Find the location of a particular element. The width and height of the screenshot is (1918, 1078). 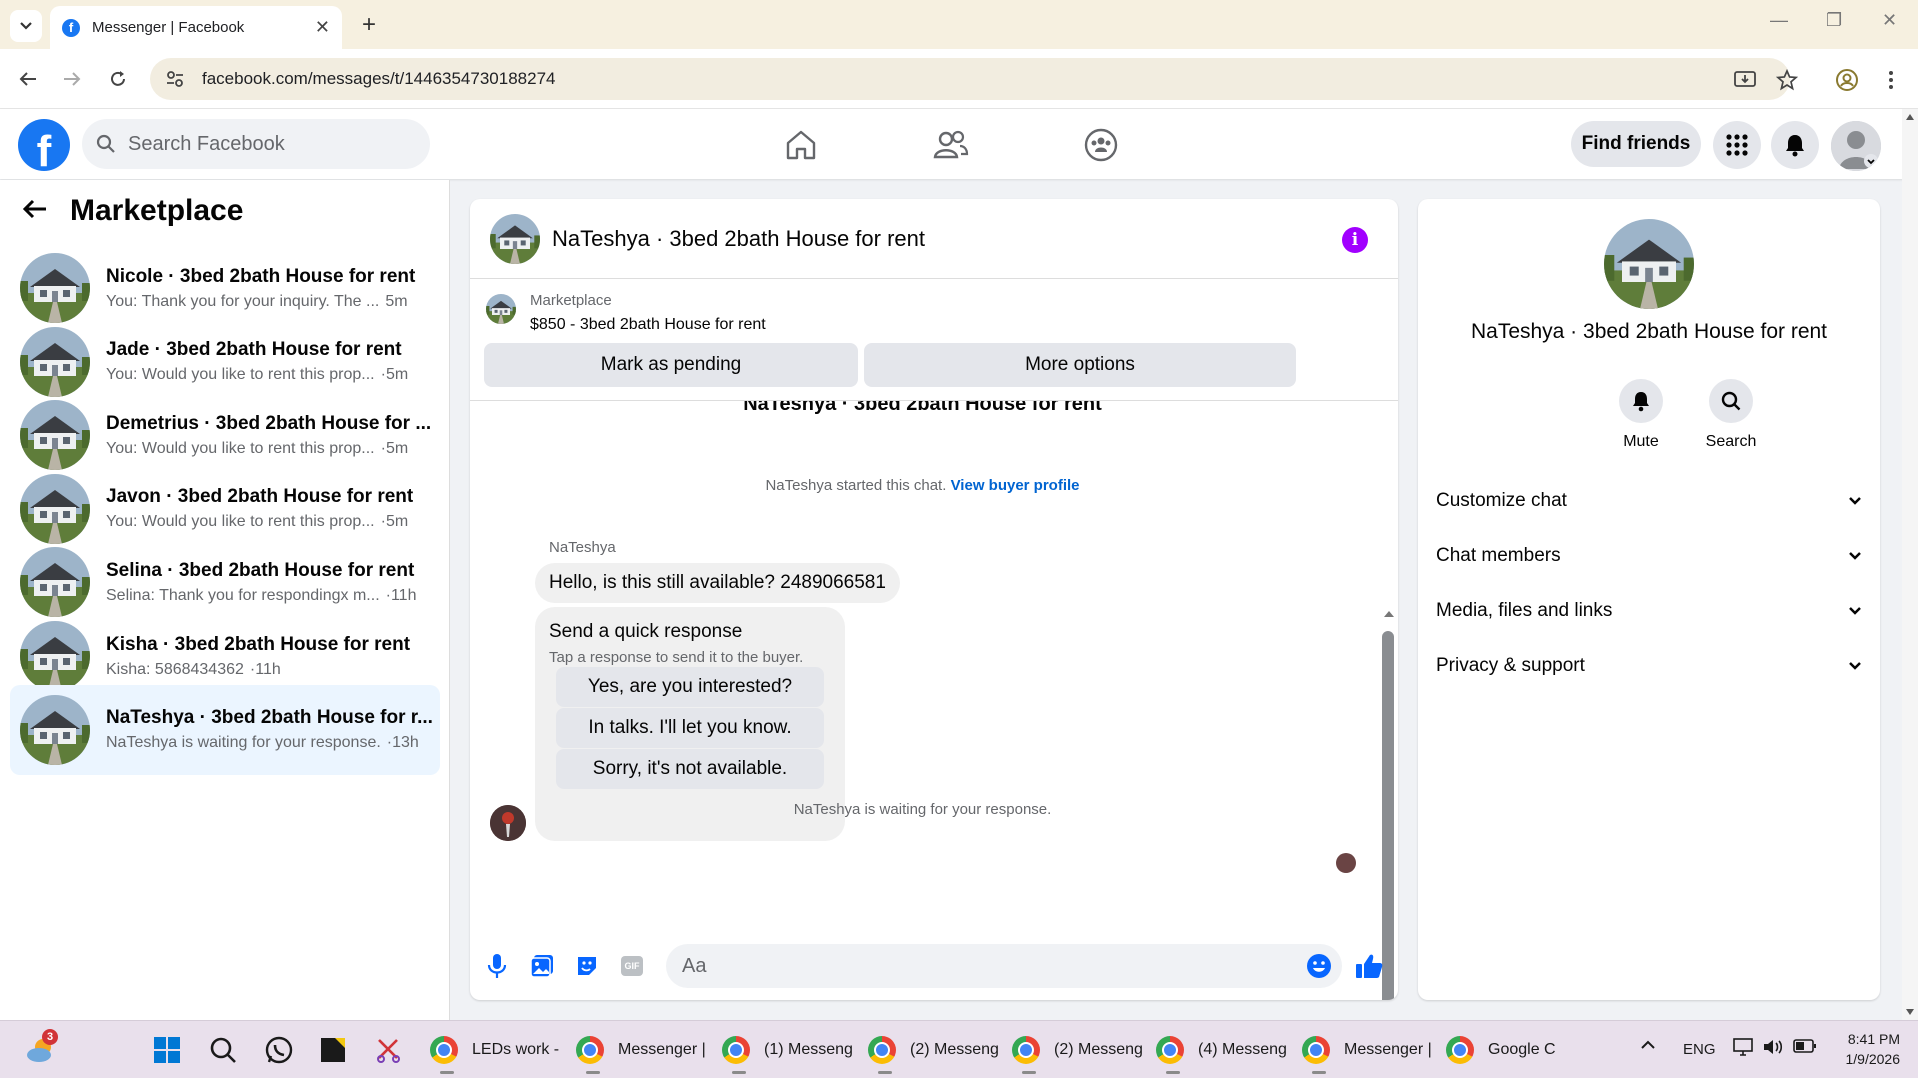

facebook-search-input: Search Facebook is located at coordinates (256, 144).